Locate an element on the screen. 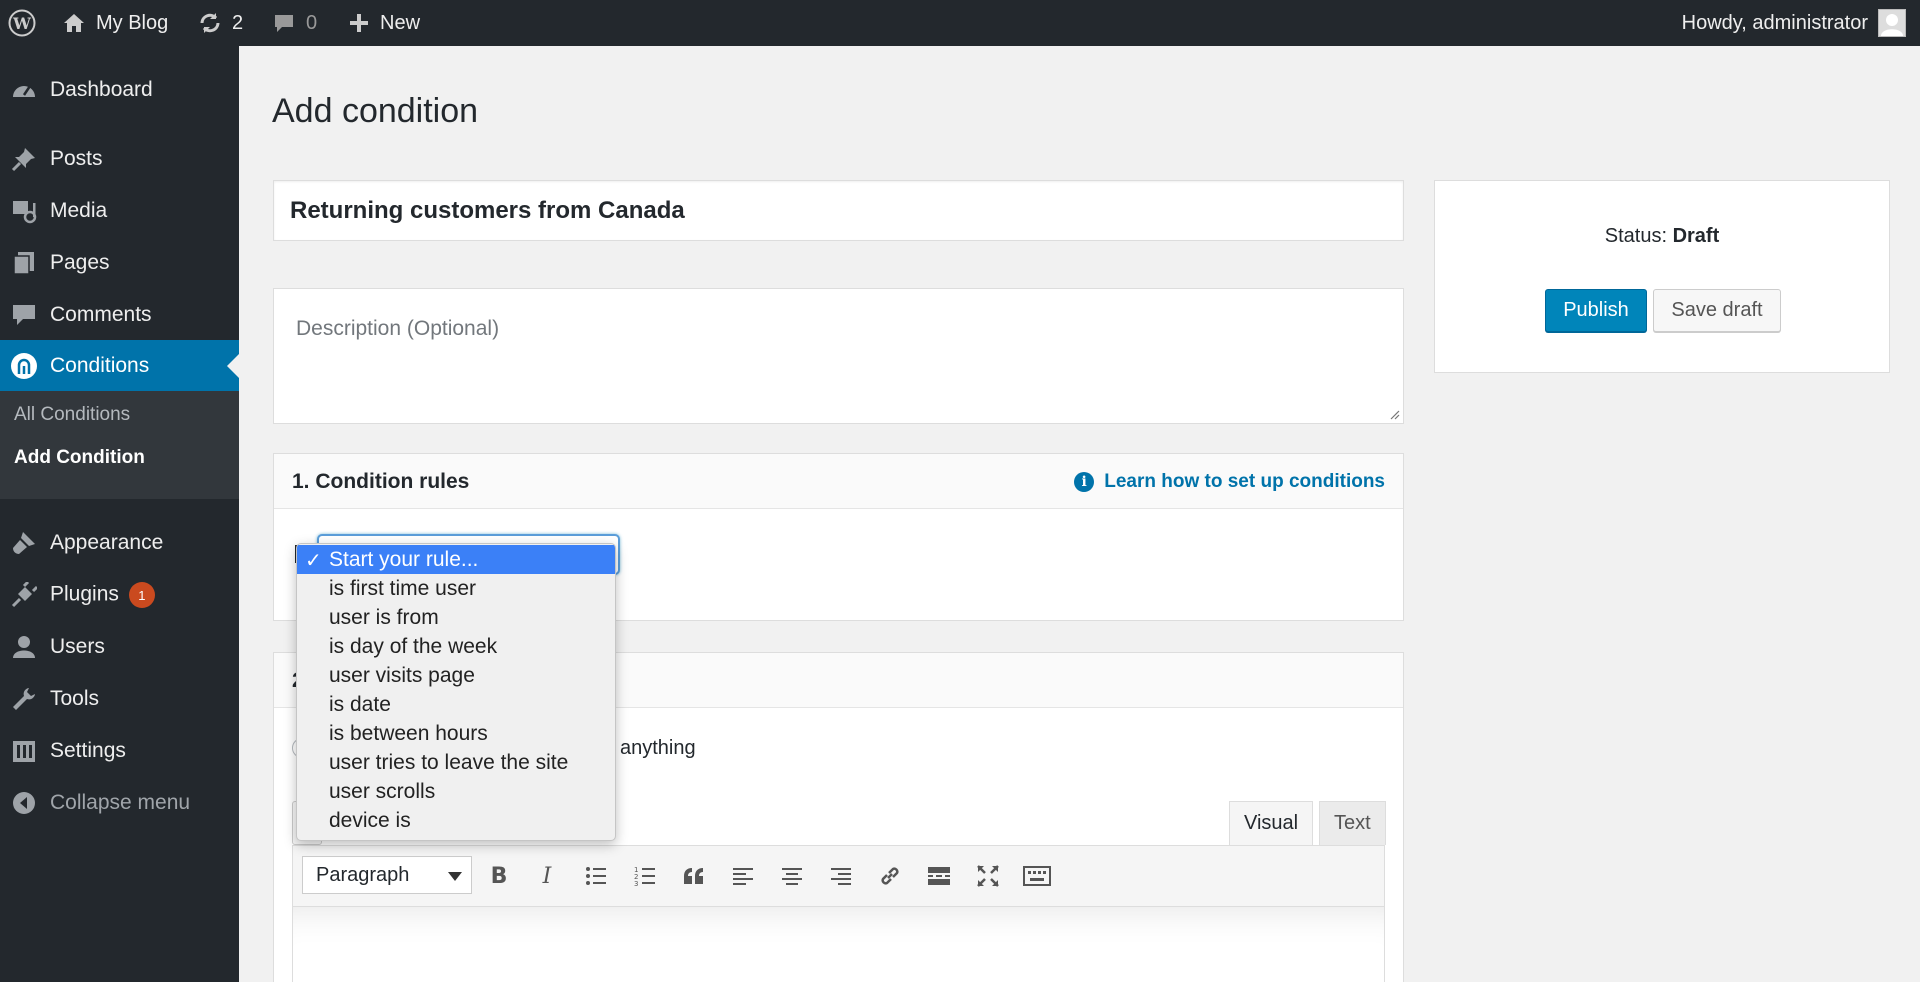 This screenshot has width=1920, height=982. link-icon is located at coordinates (890, 876).